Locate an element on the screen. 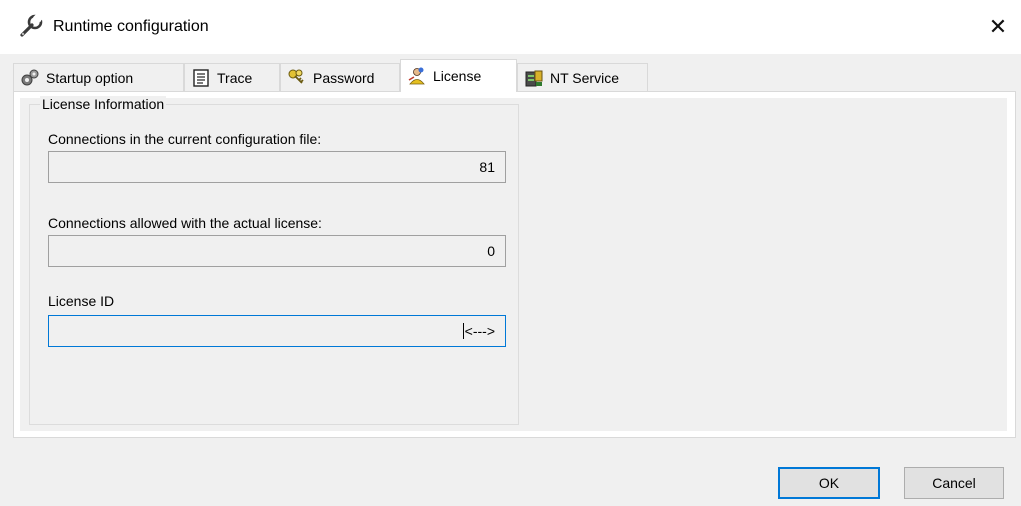 The height and width of the screenshot is (506, 1021). tab-label: License is located at coordinates (457, 76).